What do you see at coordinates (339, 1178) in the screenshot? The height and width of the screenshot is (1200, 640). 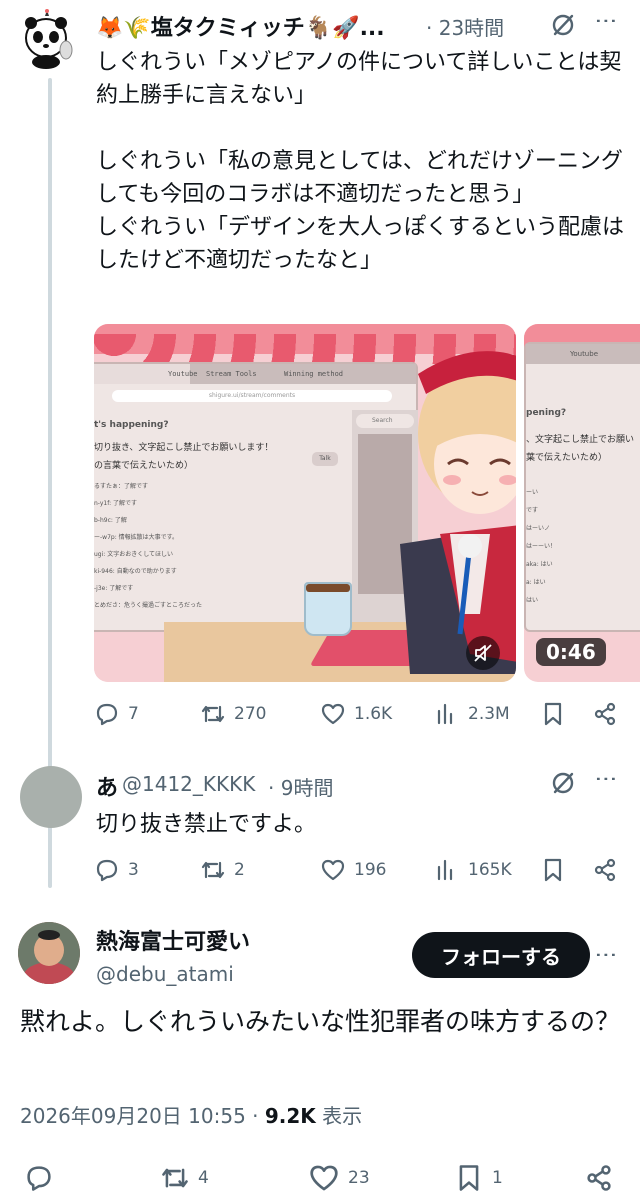 I see `like-button: 23` at bounding box center [339, 1178].